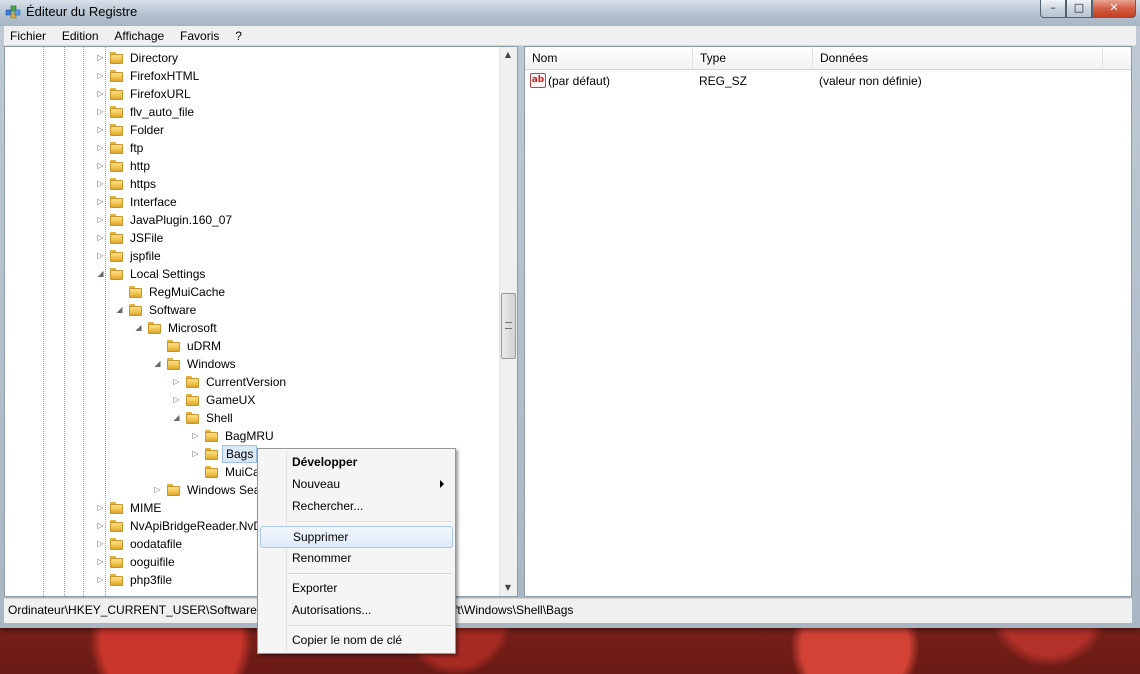 The image size is (1140, 674). Describe the element at coordinates (508, 55) in the screenshot. I see `scroll-up-arrow-icon: ▲` at that location.